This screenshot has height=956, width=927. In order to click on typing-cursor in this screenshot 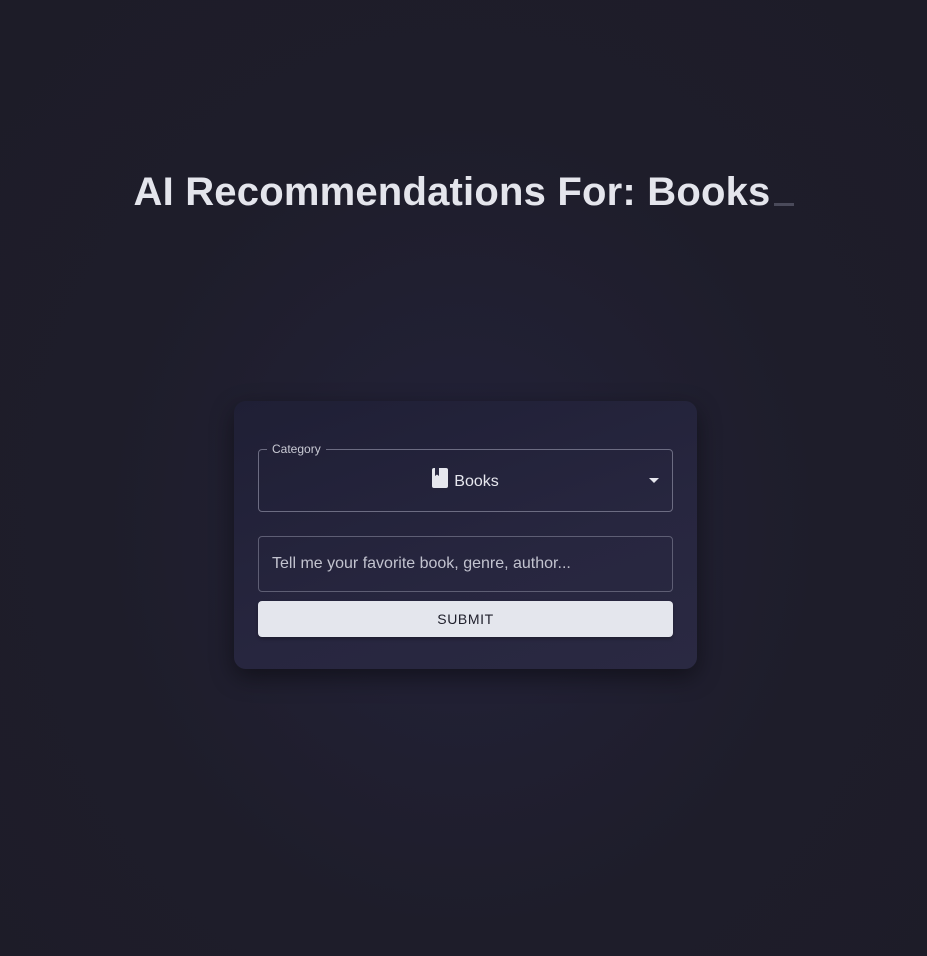, I will do `click(783, 204)`.